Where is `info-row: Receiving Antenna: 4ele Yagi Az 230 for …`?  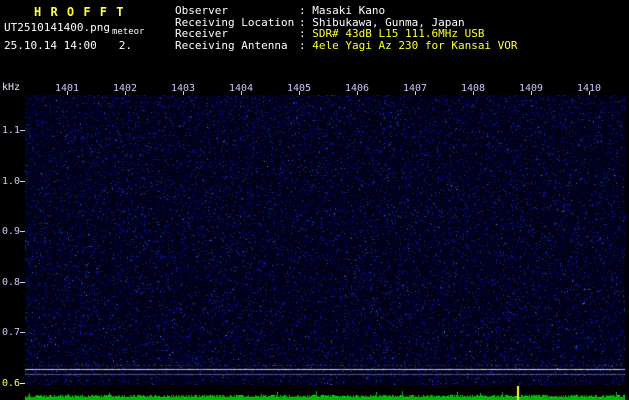 info-row: Receiving Antenna: 4ele Yagi Az 230 for … is located at coordinates (346, 45).